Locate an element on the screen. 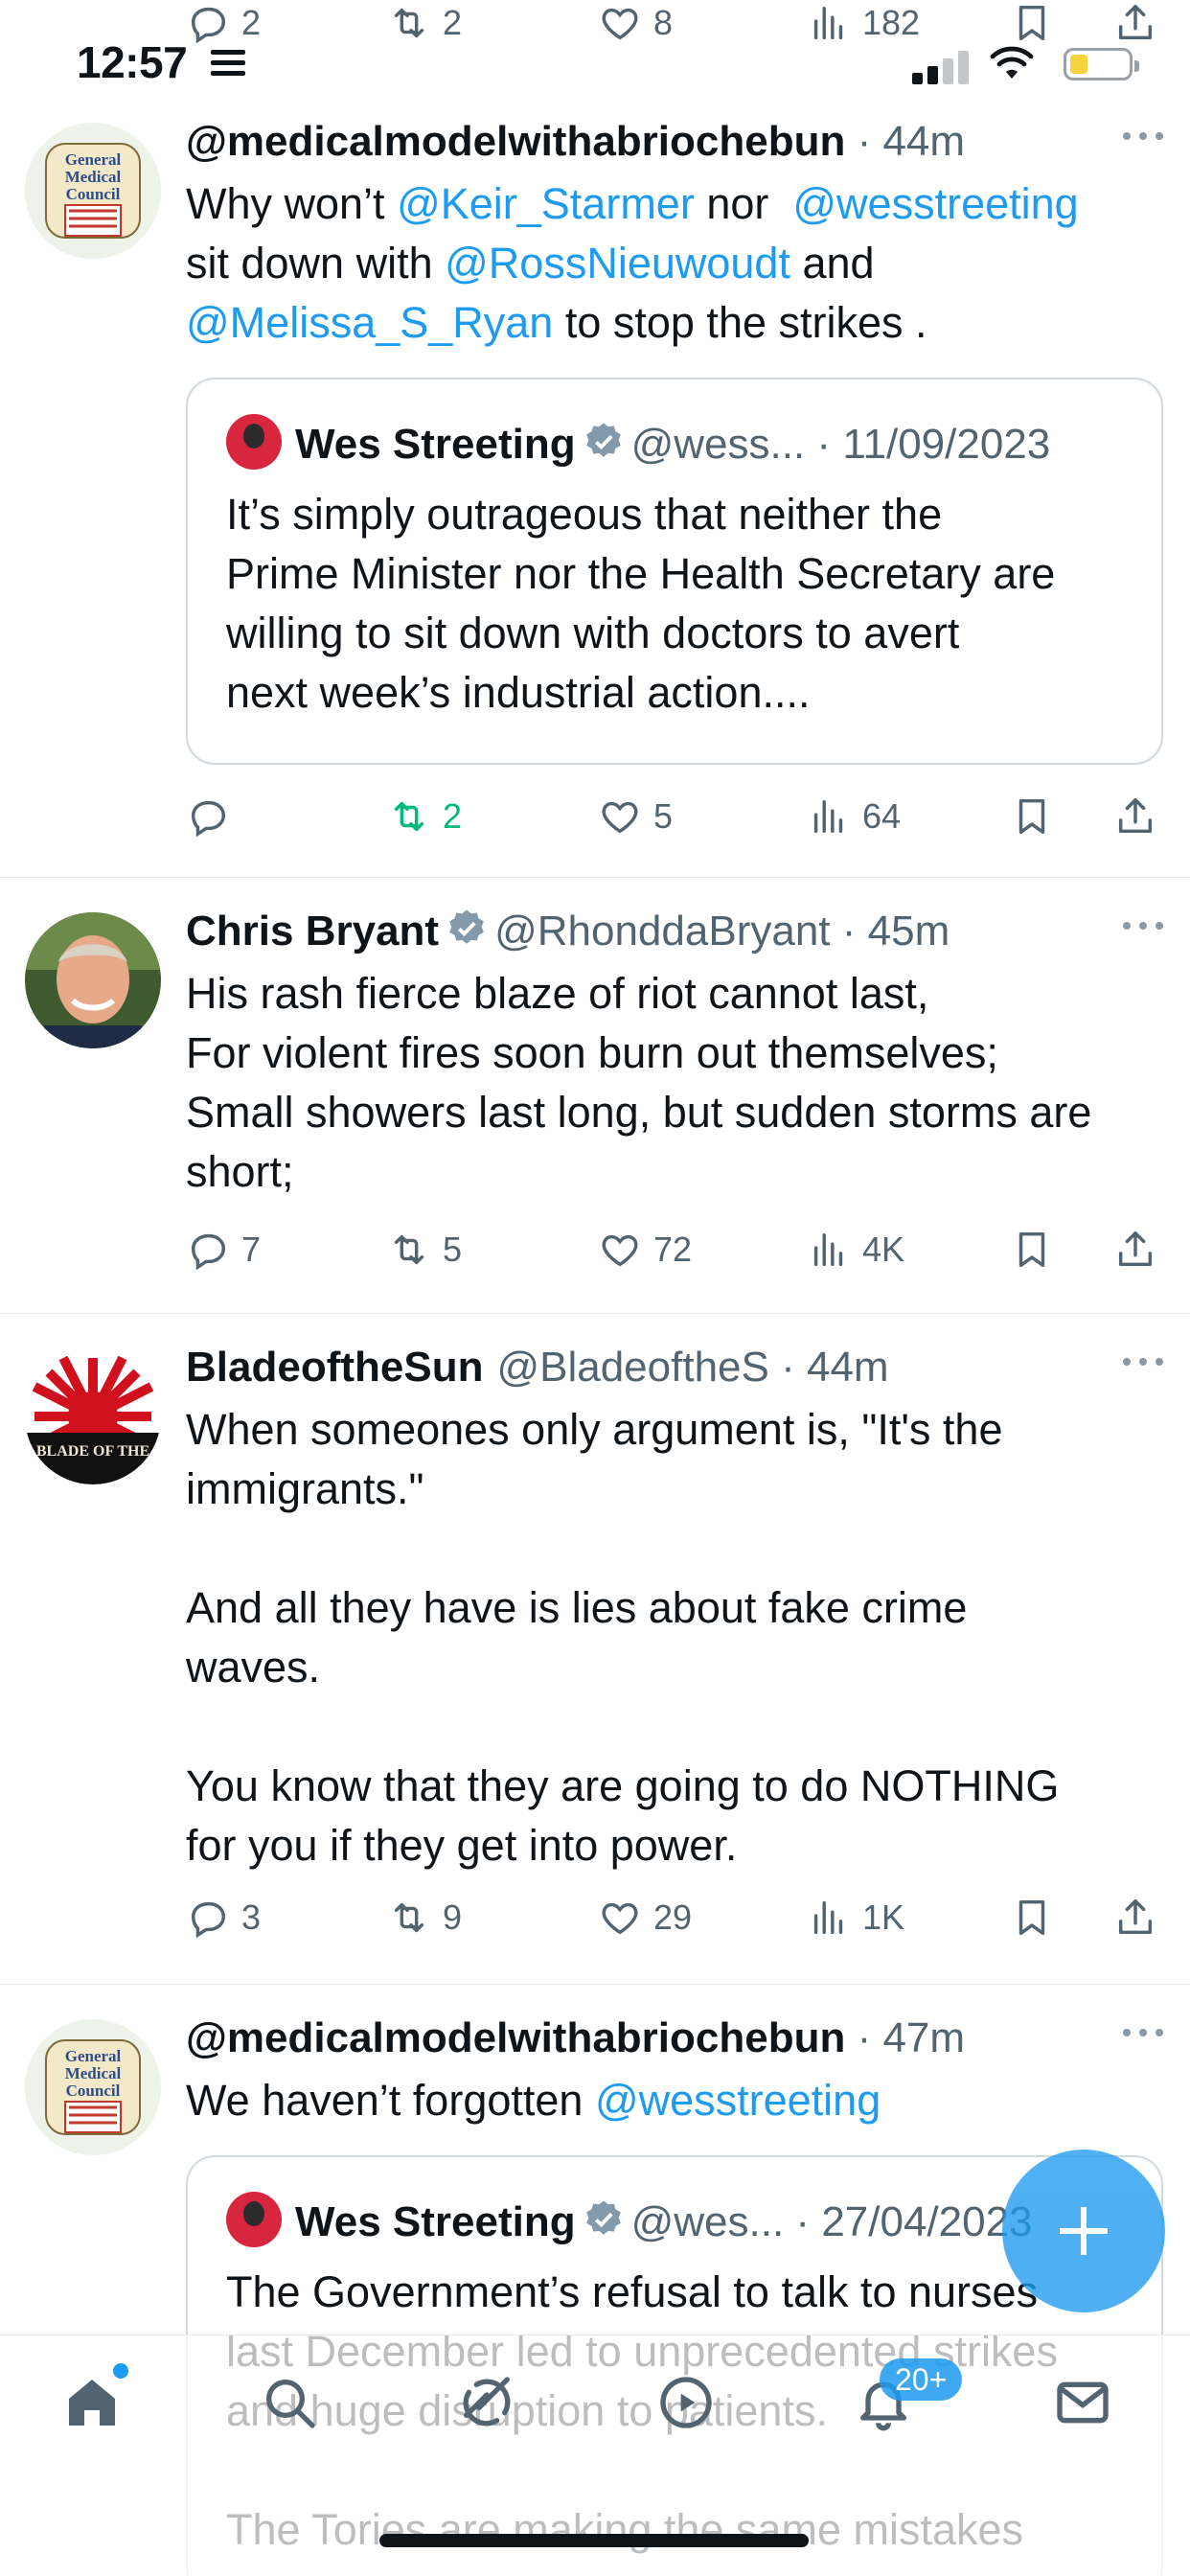 The height and width of the screenshot is (2576, 1190). quoted-tweet-header: Wes Streeting @wess... · 11/09/2023 is located at coordinates (638, 443).